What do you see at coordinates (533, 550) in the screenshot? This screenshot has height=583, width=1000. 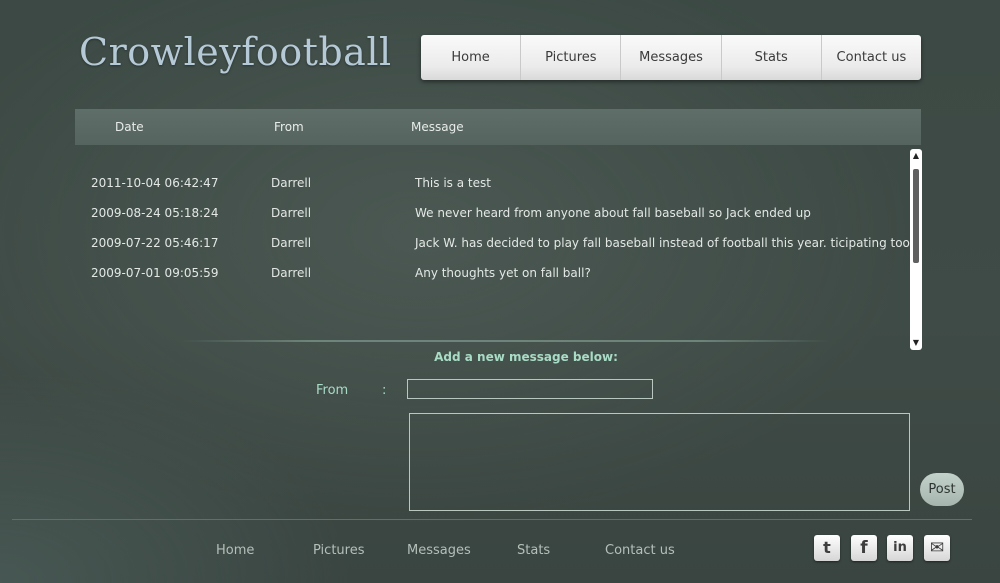 I see `footer-nav-stats: Stats` at bounding box center [533, 550].